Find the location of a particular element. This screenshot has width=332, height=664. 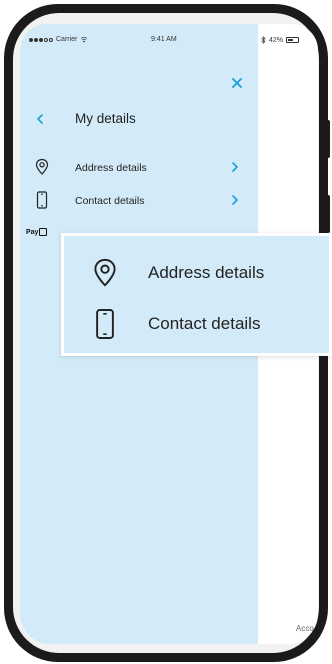

carrier-label: Carrier is located at coordinates (67, 39).